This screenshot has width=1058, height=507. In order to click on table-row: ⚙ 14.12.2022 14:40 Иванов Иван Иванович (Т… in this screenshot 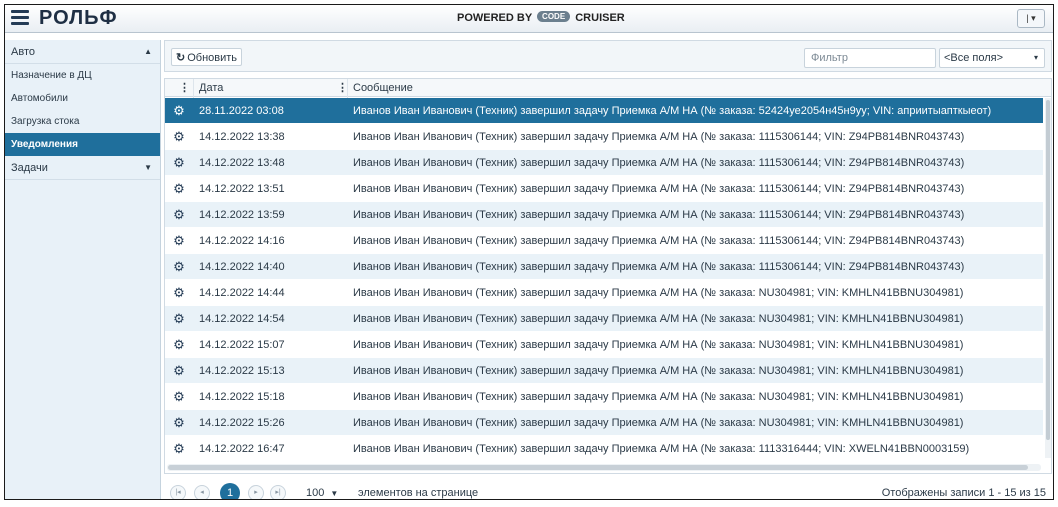, I will do `click(604, 267)`.